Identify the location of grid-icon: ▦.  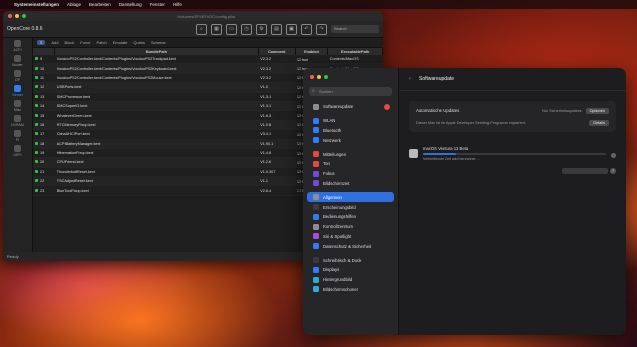
(216, 29).